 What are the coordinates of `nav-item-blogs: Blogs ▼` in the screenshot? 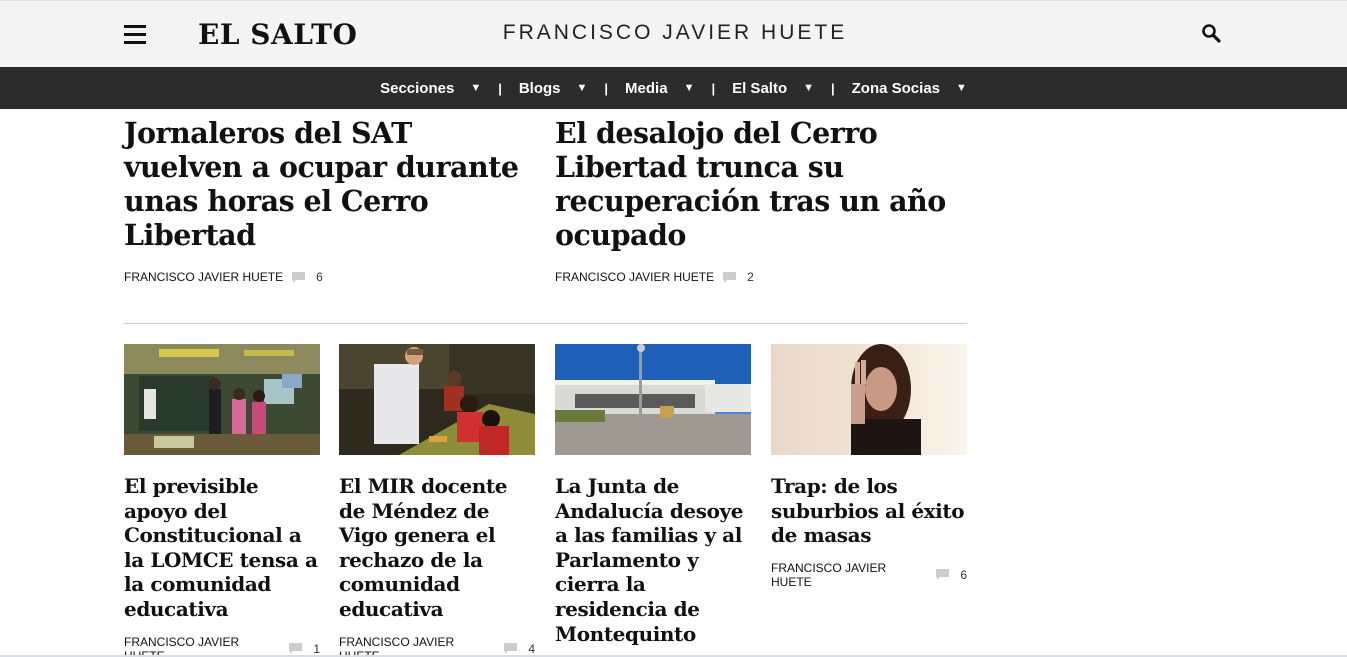 It's located at (553, 88).